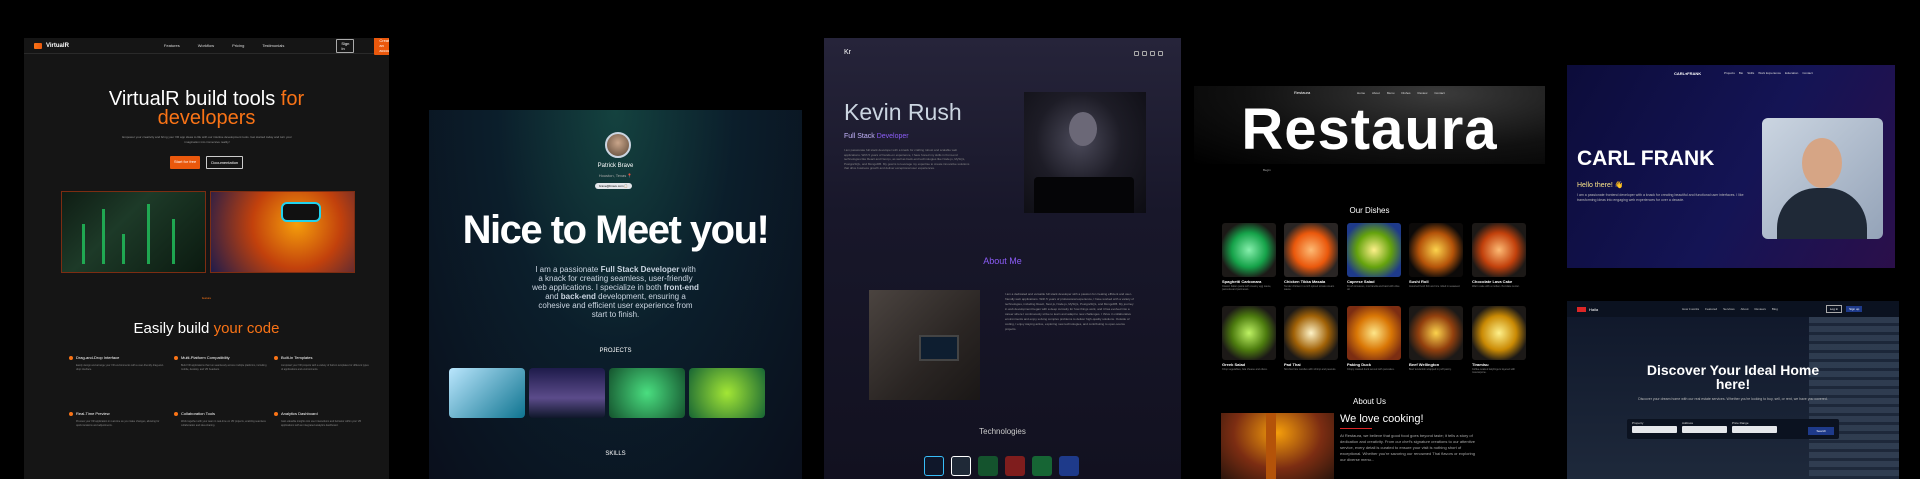 This screenshot has width=1920, height=479. What do you see at coordinates (1083, 129) in the screenshot?
I see `photo-detail` at bounding box center [1083, 129].